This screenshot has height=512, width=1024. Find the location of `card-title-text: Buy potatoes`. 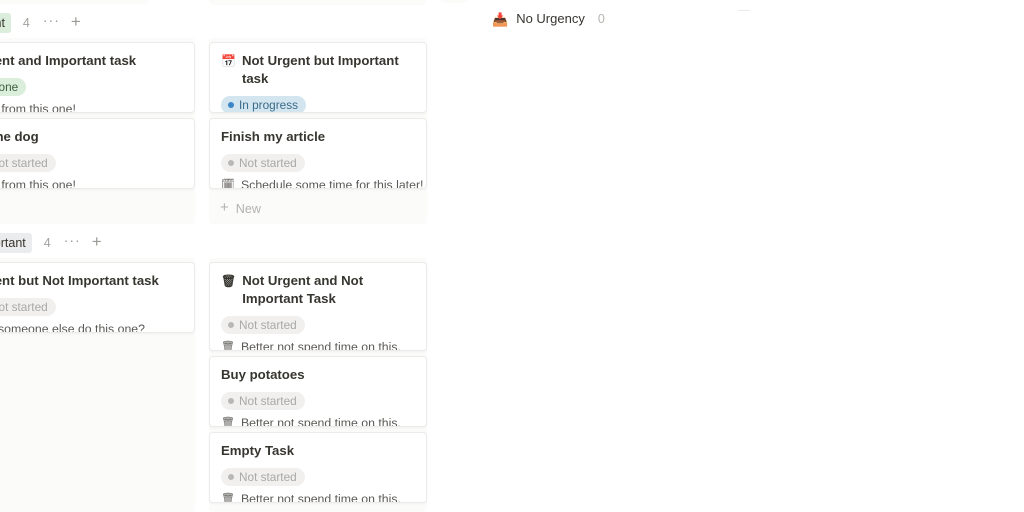

card-title-text: Buy potatoes is located at coordinates (263, 374).